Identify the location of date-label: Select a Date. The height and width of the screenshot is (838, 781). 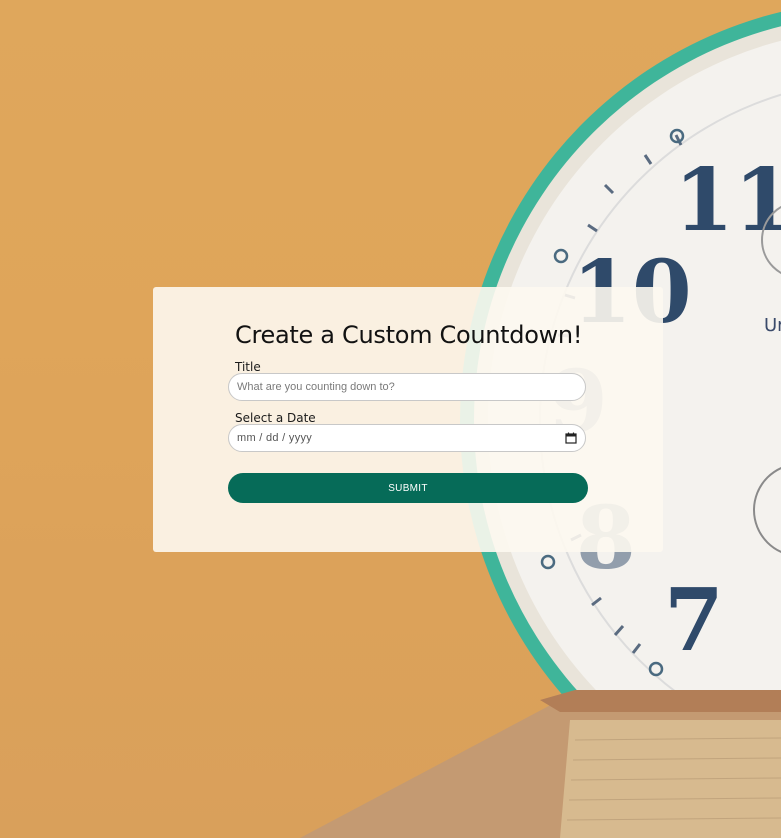
(275, 418).